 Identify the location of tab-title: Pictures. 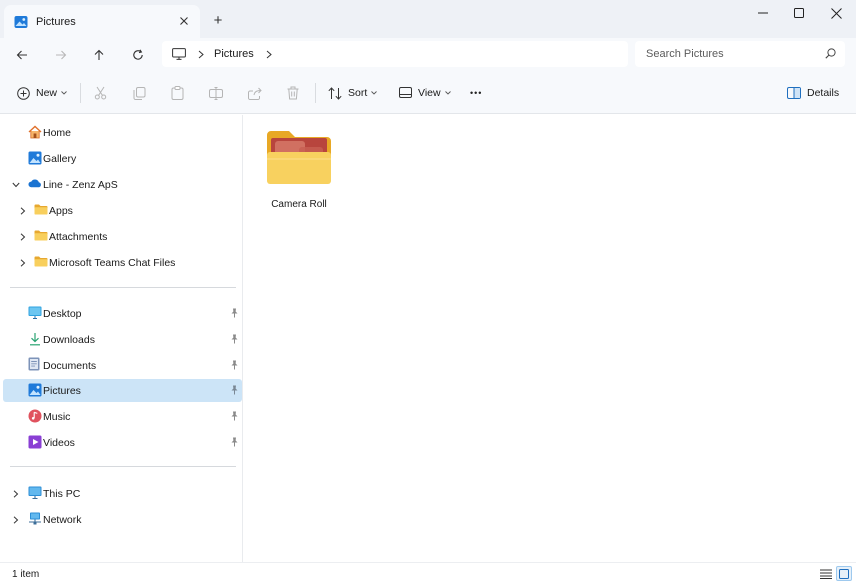
(56, 21).